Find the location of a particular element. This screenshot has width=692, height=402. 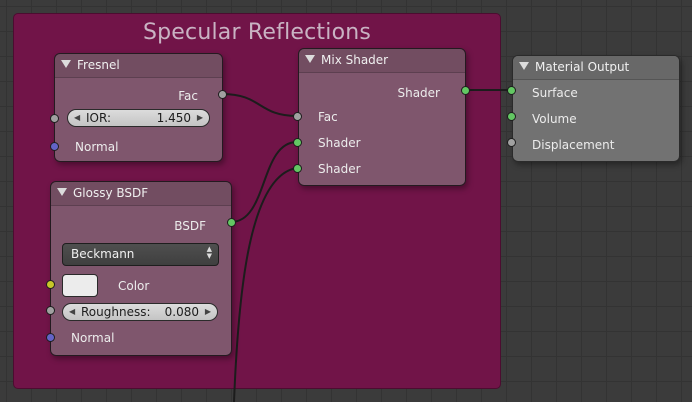

fresnel-node-title: Fresnel is located at coordinates (98, 65).